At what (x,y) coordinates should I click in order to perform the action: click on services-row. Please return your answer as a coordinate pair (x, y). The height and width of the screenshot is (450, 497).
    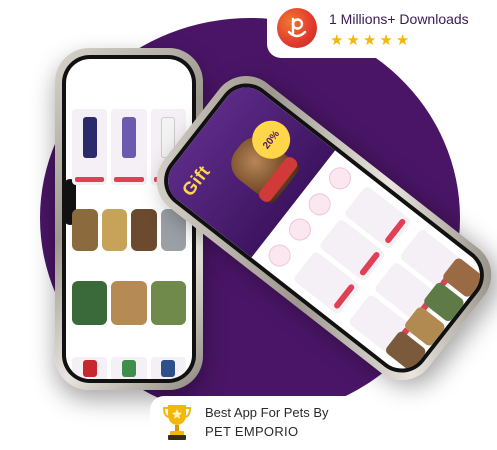
    Looking at the image, I should click on (129, 303).